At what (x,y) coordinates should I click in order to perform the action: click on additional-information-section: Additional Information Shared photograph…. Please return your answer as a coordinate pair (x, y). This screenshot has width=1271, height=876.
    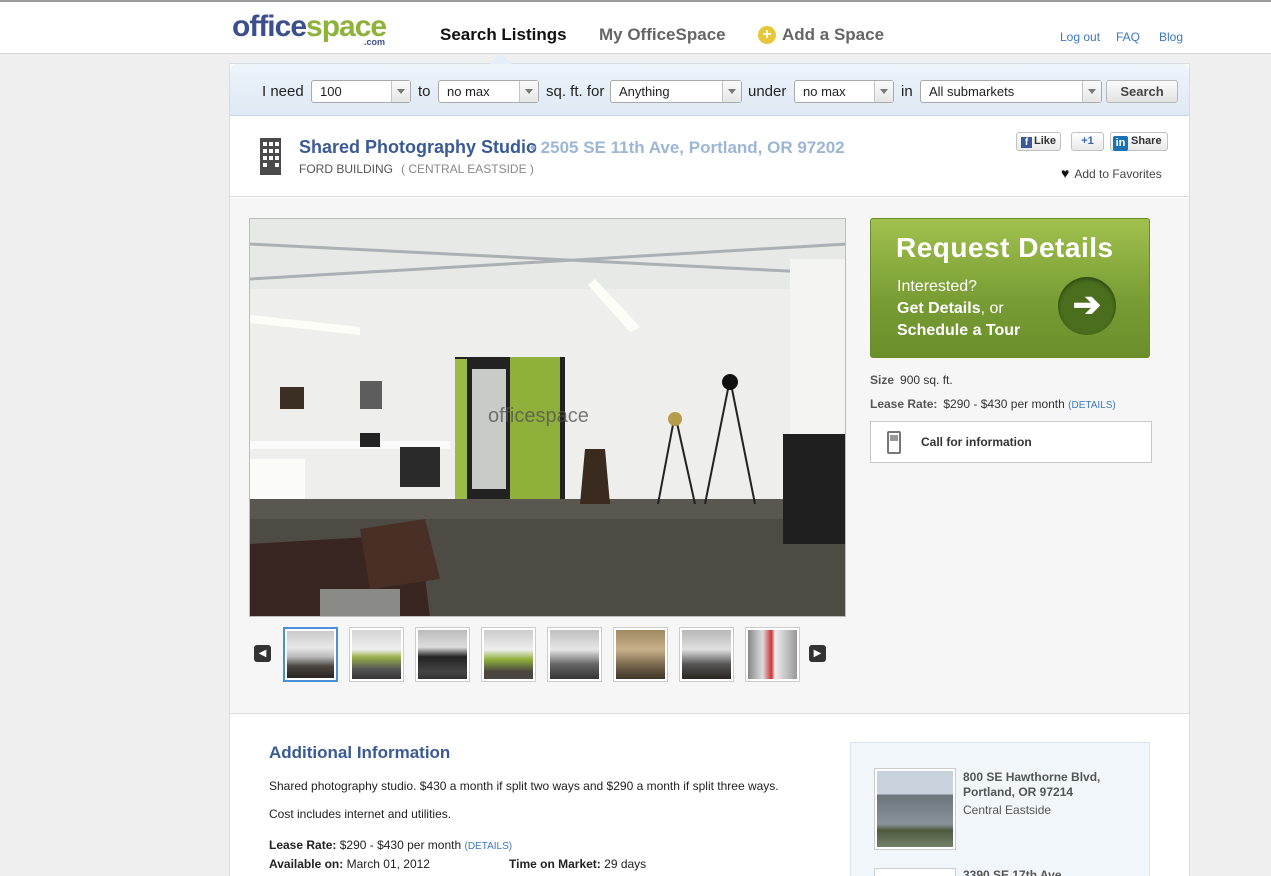
    Looking at the image, I should click on (709, 795).